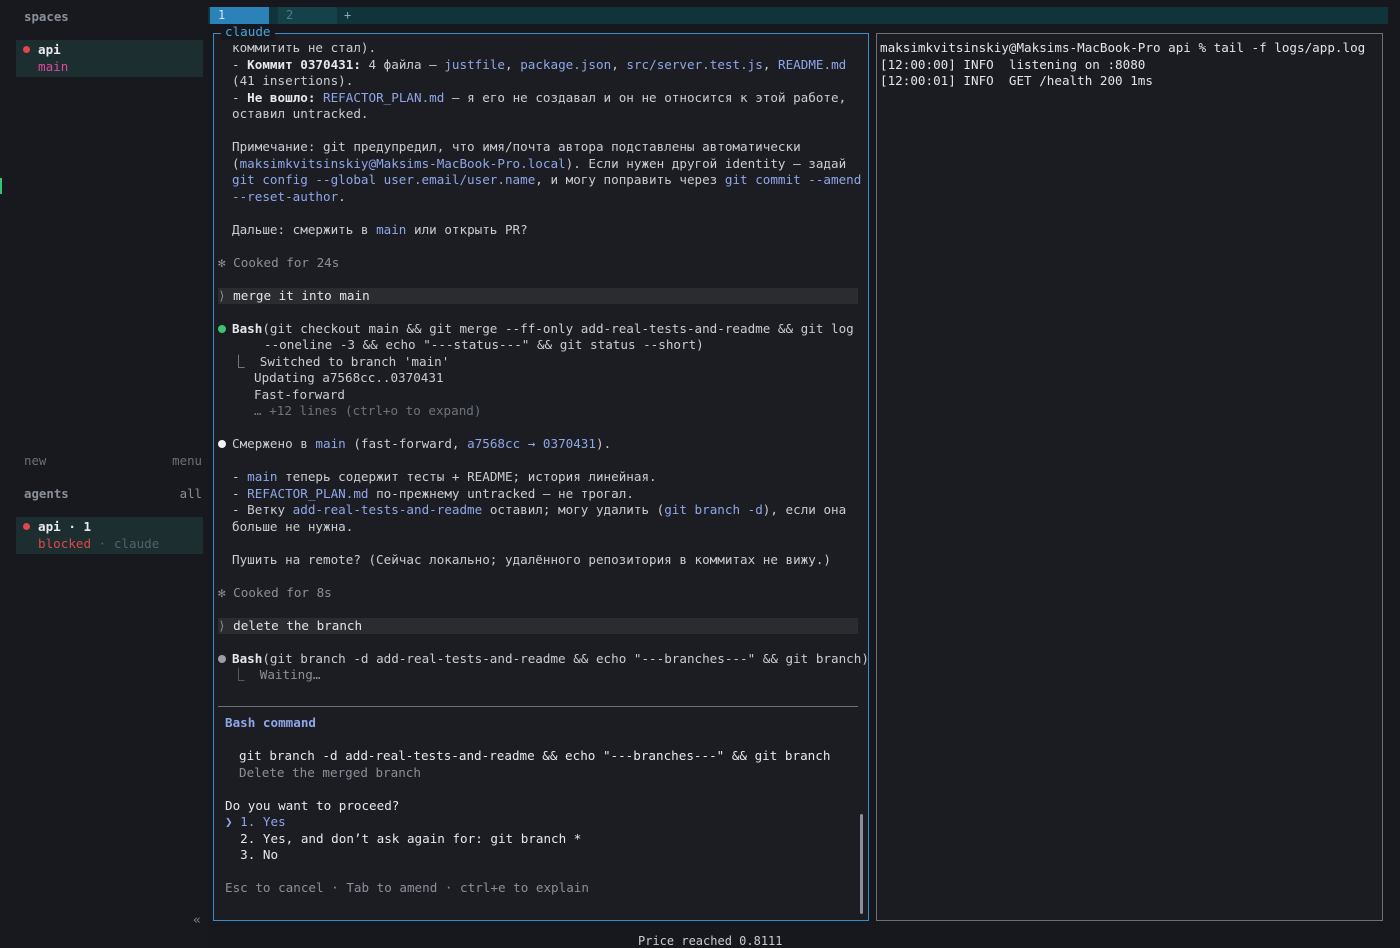 This screenshot has width=1400, height=948. I want to click on success-dot-icon, so click(222, 328).